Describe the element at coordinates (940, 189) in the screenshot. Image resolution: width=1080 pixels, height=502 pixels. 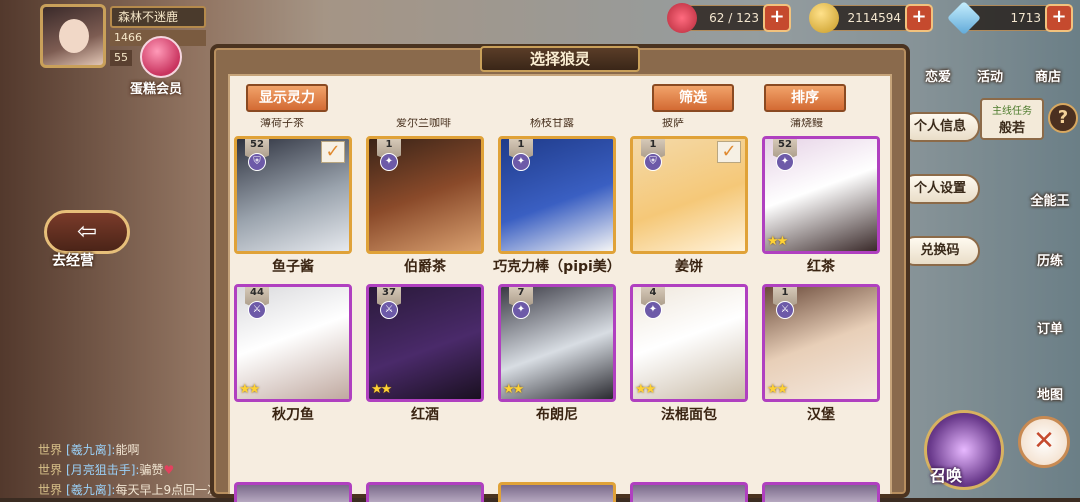
I see `settings-pill: 个人设置` at that location.